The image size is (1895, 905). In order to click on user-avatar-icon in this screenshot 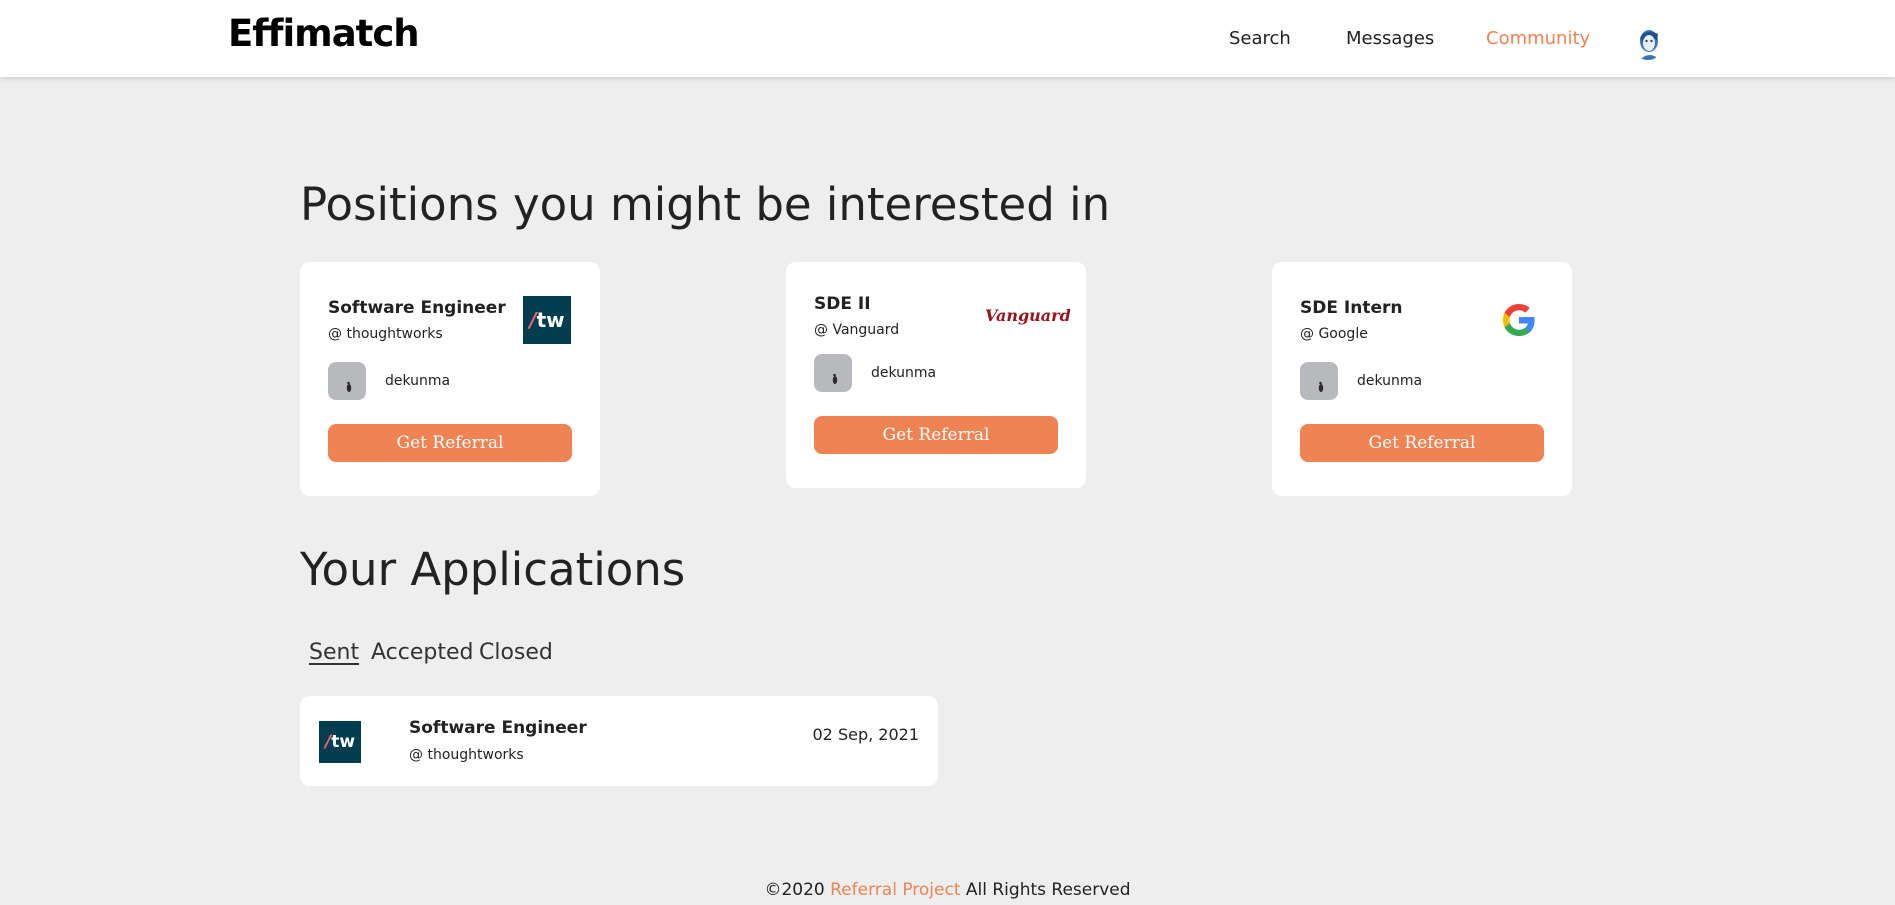, I will do `click(1648, 43)`.